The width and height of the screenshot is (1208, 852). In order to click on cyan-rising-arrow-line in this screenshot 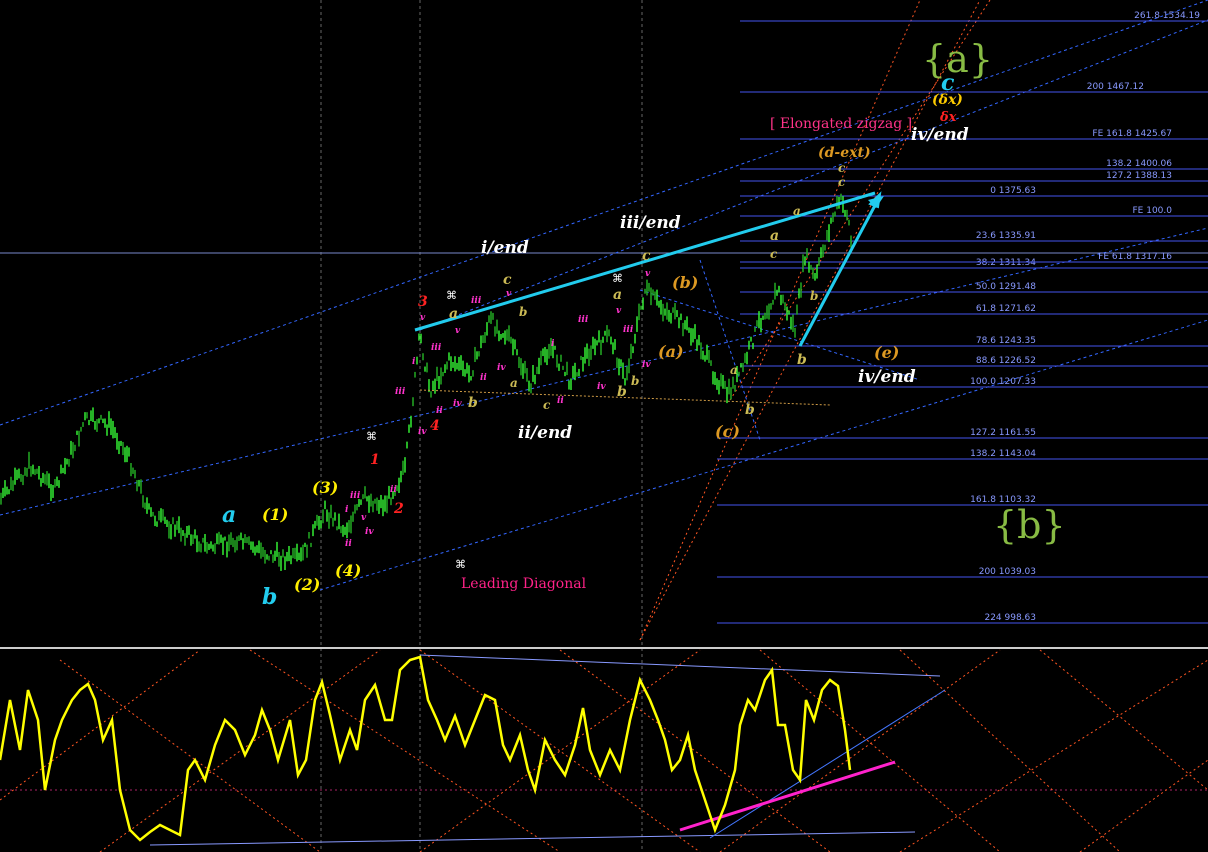, I will do `click(840, 271)`.